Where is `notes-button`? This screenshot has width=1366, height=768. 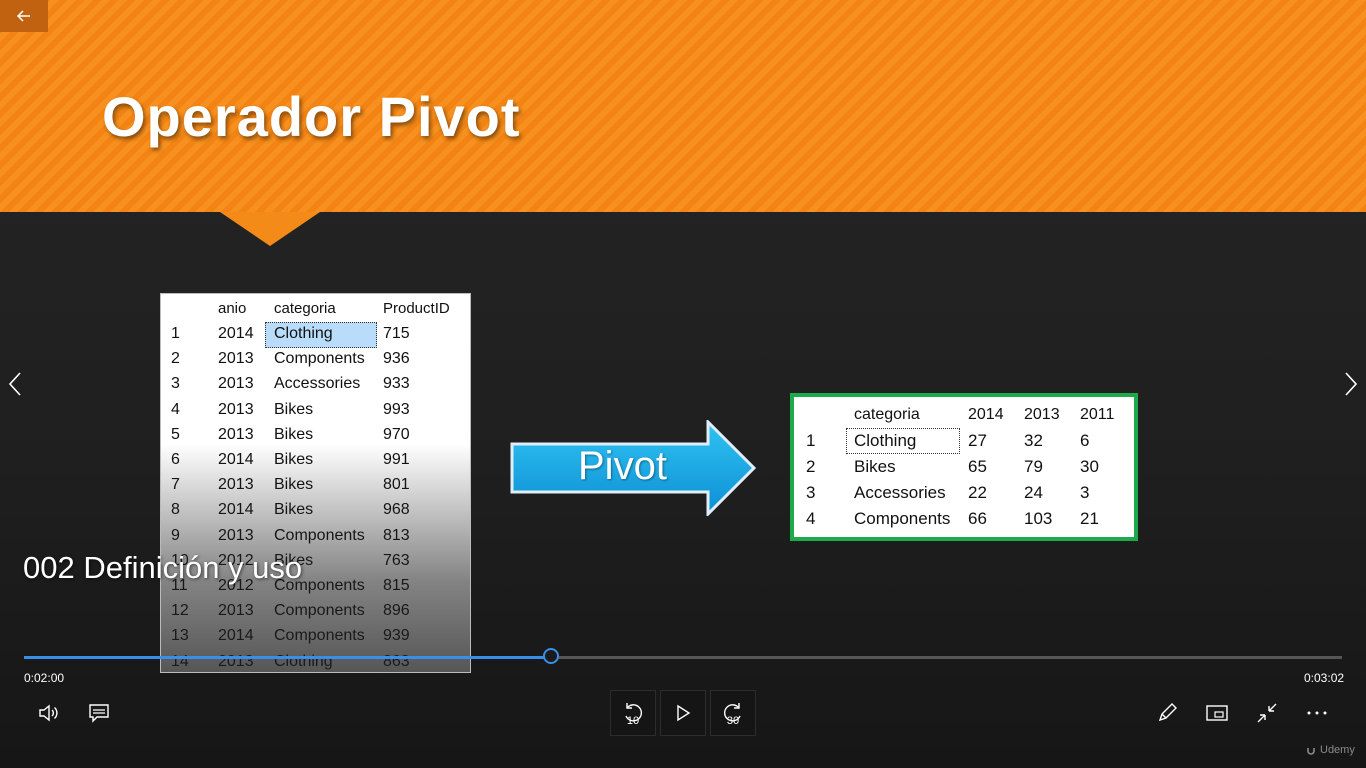 notes-button is located at coordinates (1167, 713).